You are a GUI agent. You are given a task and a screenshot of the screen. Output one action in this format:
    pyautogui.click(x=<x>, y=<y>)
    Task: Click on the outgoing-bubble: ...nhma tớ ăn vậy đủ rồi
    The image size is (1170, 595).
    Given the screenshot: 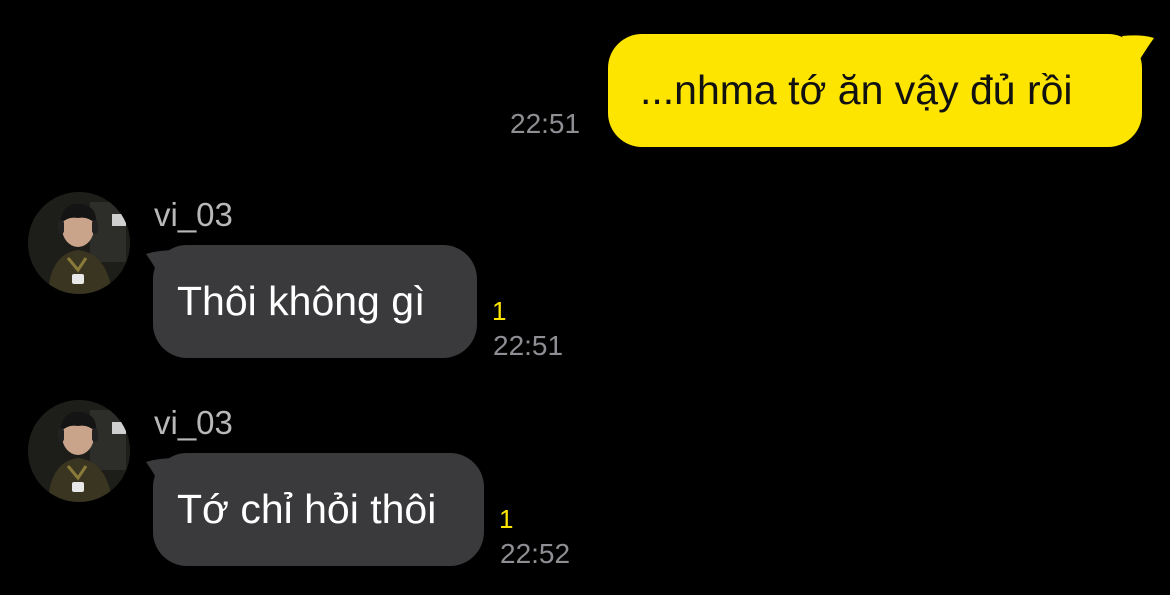 What is the action you would take?
    pyautogui.click(x=875, y=90)
    